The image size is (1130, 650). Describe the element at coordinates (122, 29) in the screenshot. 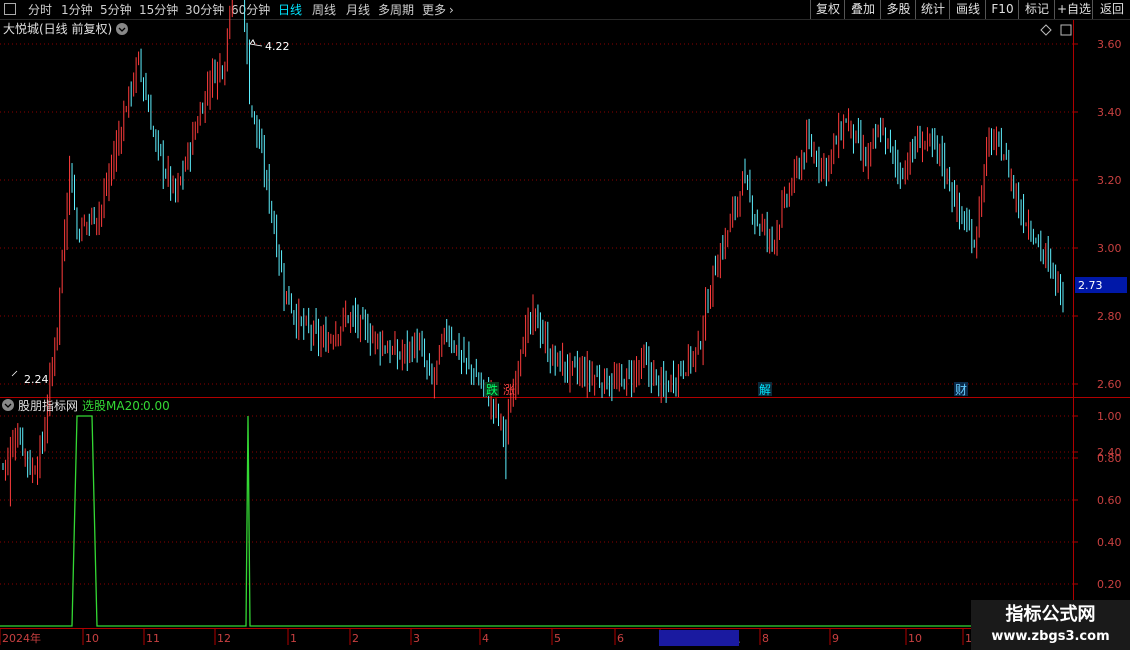

I see `title-dropdown-icon` at that location.